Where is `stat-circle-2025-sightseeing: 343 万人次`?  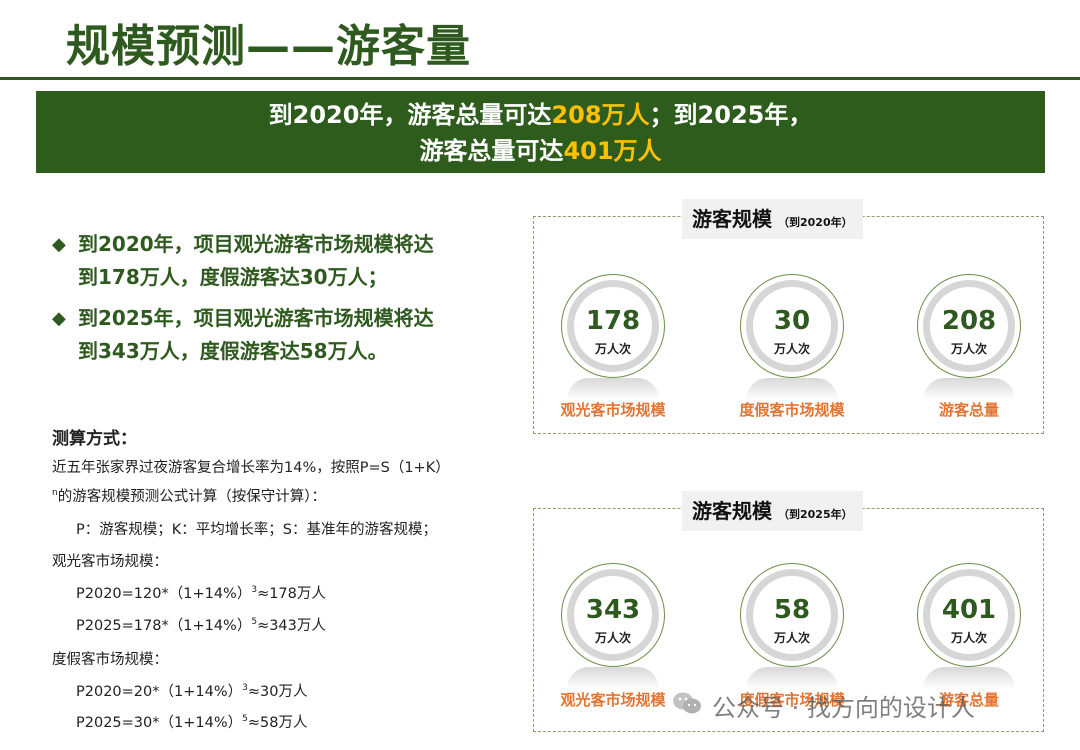 stat-circle-2025-sightseeing: 343 万人次 is located at coordinates (613, 615).